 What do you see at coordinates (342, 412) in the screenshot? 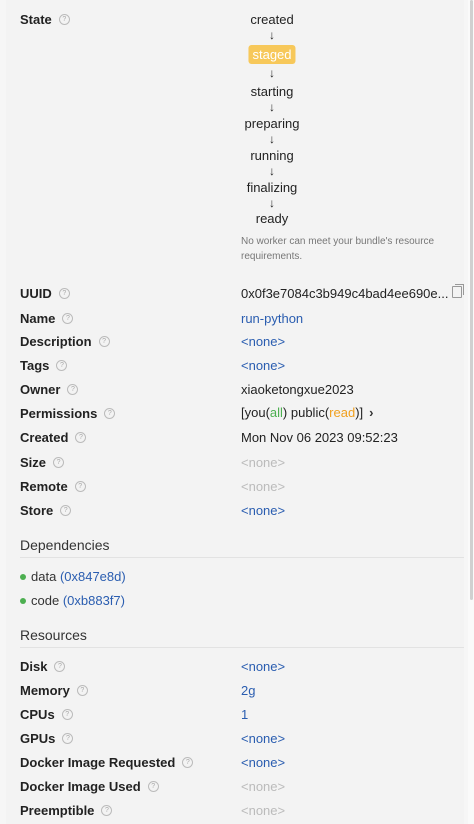
I see `public-permission: read` at bounding box center [342, 412].